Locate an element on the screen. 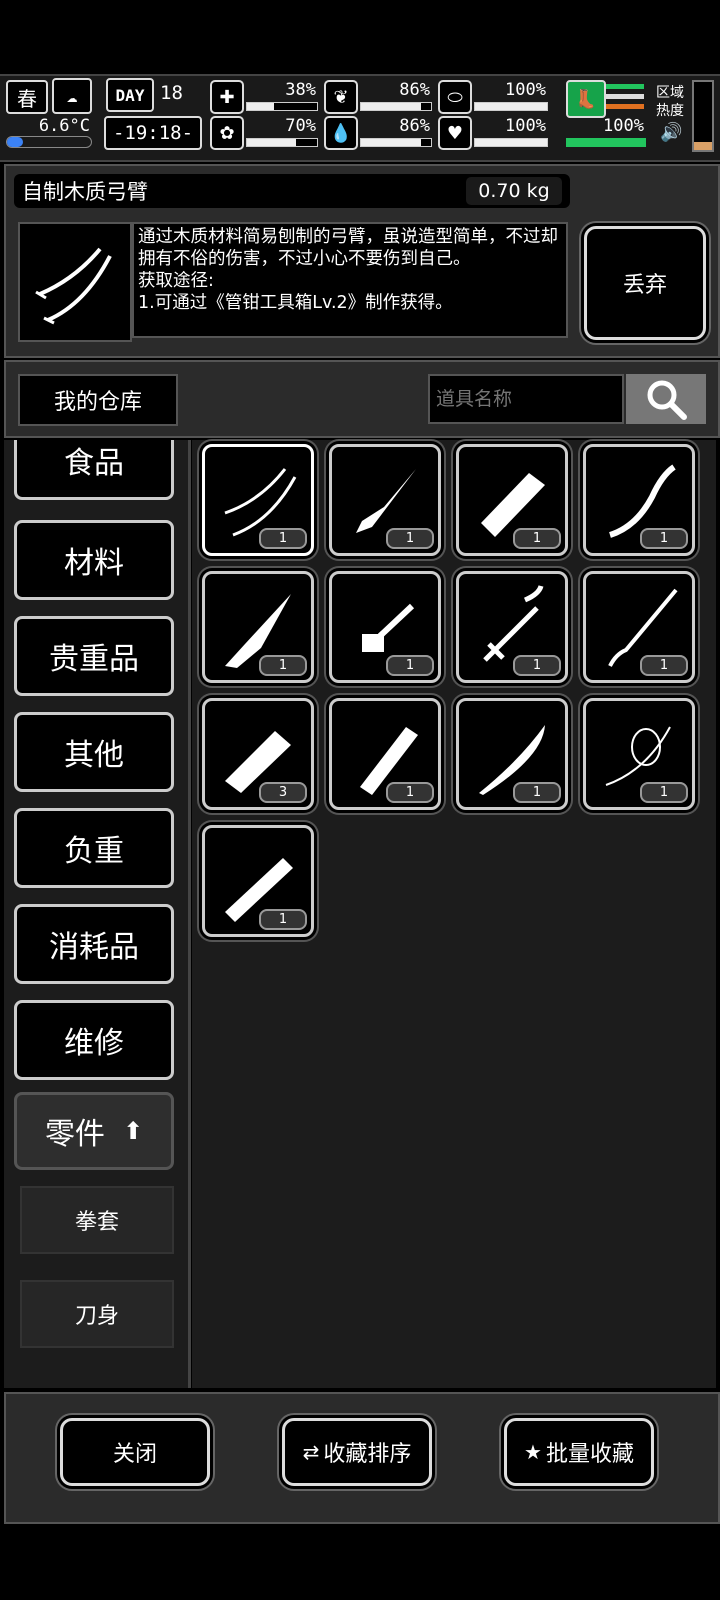 The image size is (720, 1600). weather-icon: ☁ is located at coordinates (72, 96).